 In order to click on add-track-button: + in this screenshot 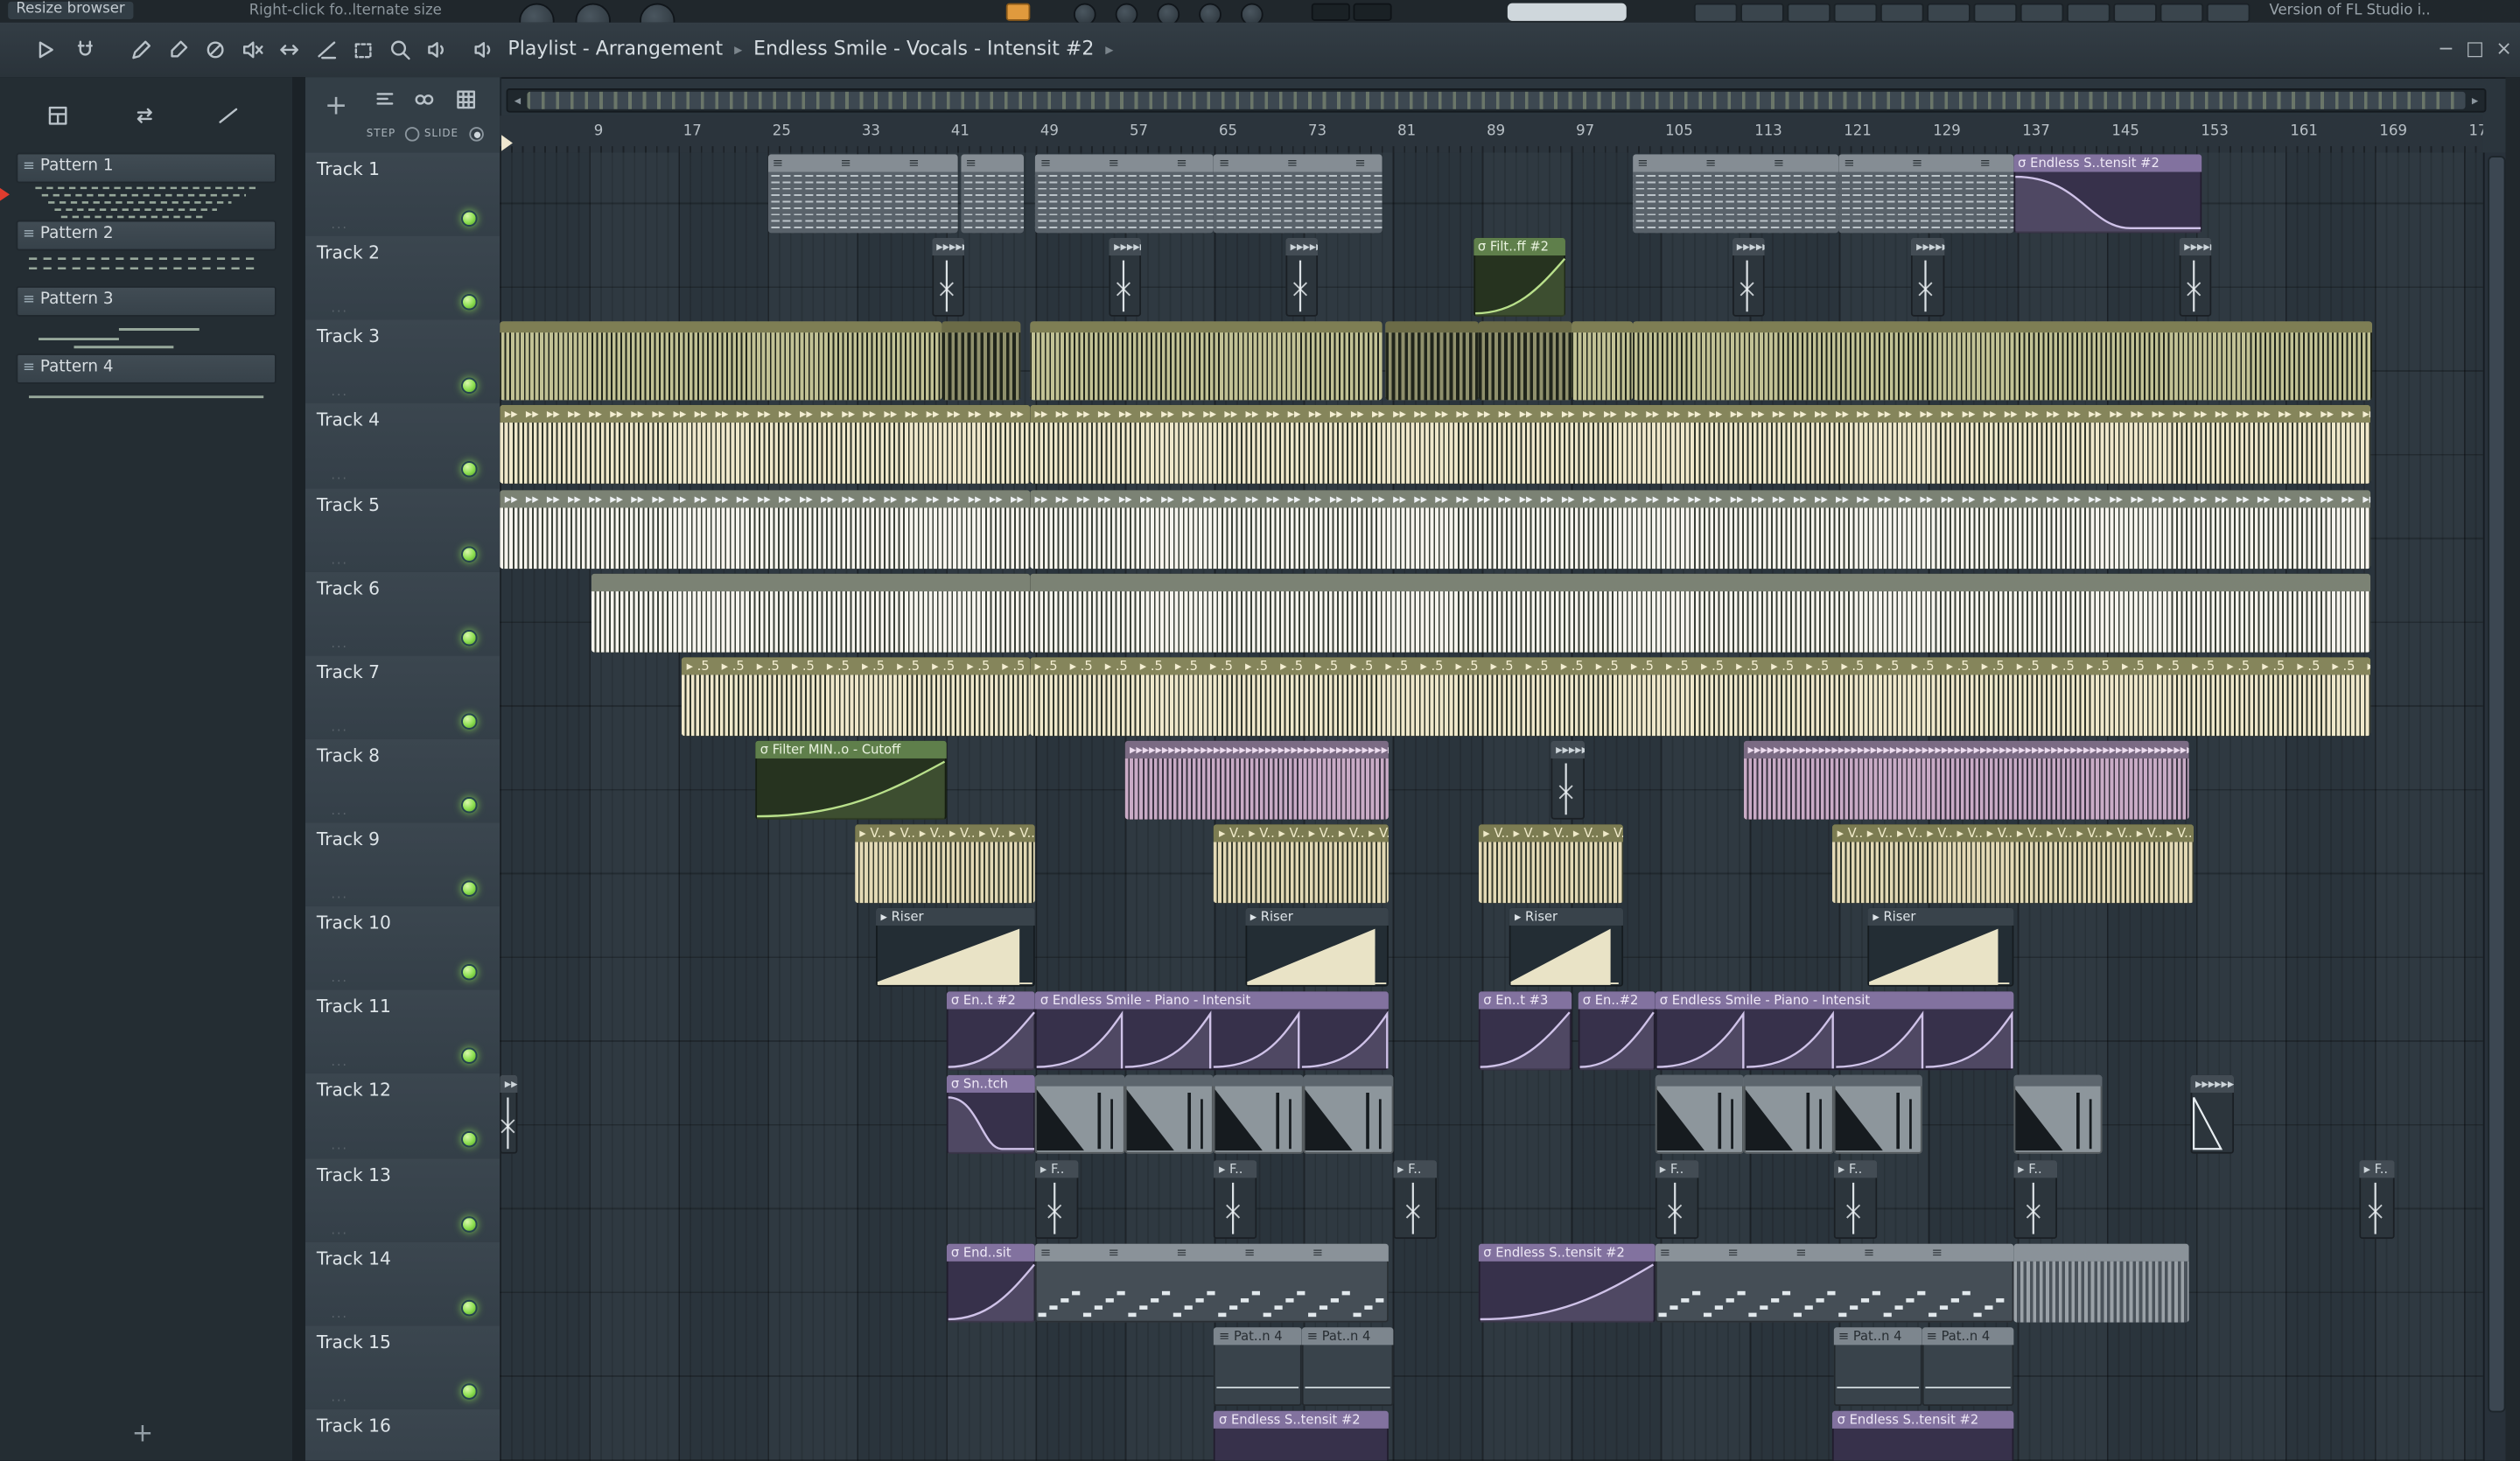, I will do `click(336, 106)`.